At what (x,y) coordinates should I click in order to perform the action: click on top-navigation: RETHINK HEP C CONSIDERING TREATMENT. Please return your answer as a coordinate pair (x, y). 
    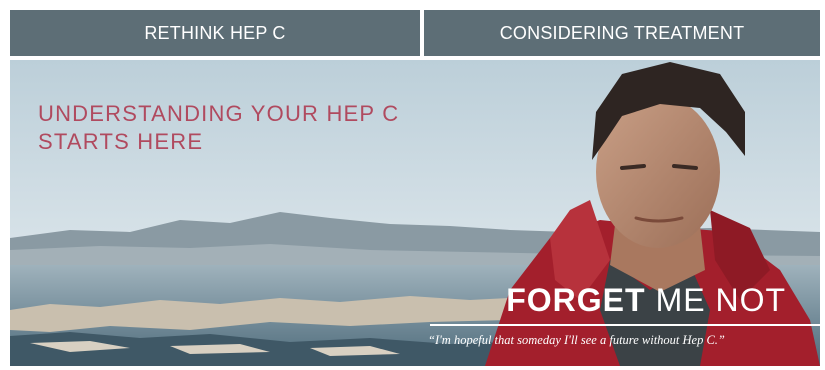
    Looking at the image, I should click on (415, 33).